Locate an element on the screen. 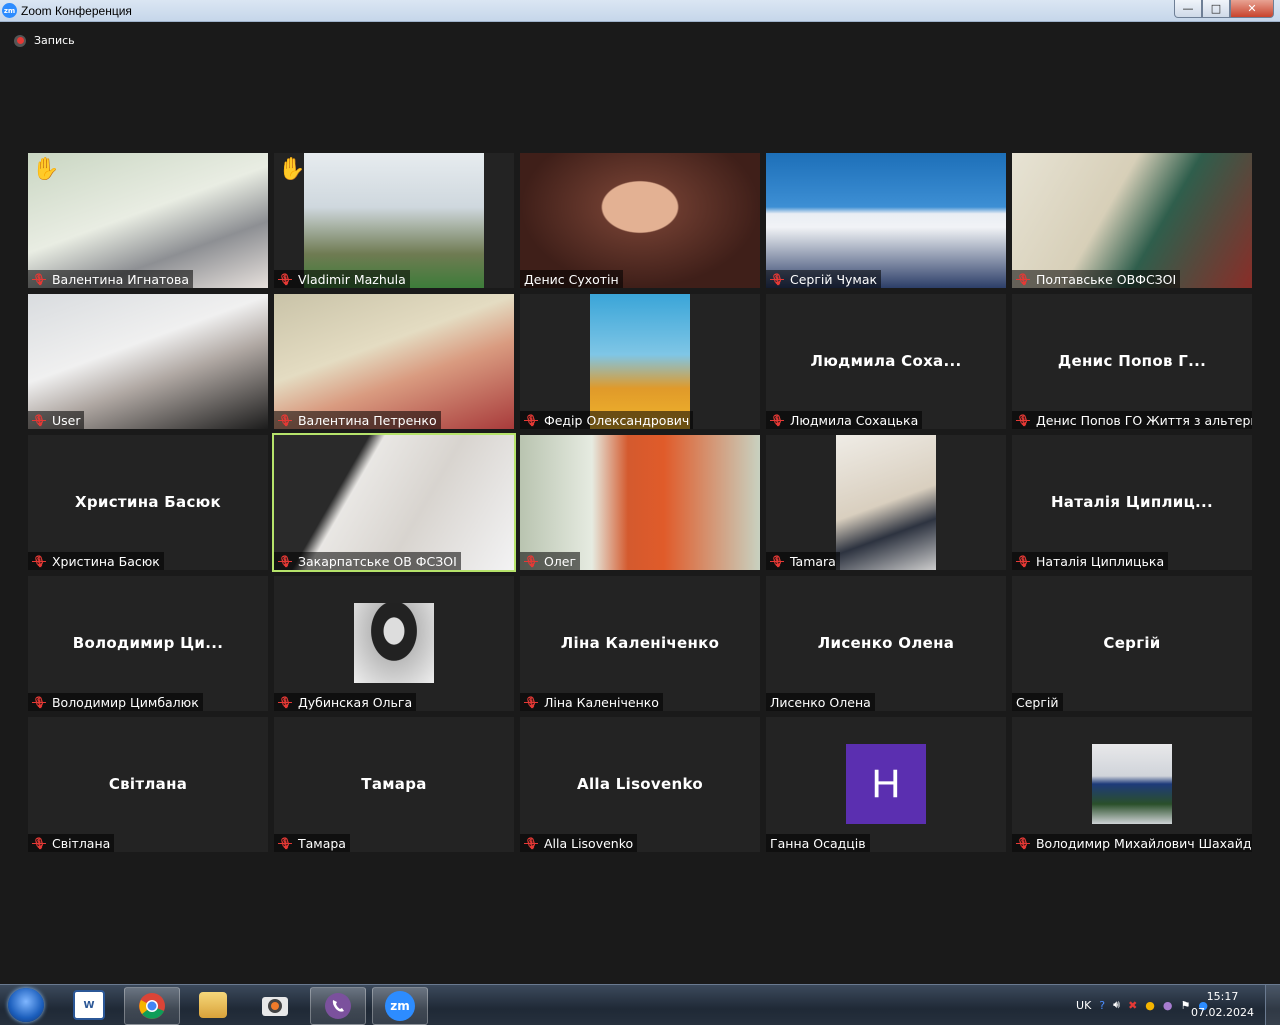 The image size is (1280, 1025). participant-display-name: Сергій is located at coordinates (1132, 643).